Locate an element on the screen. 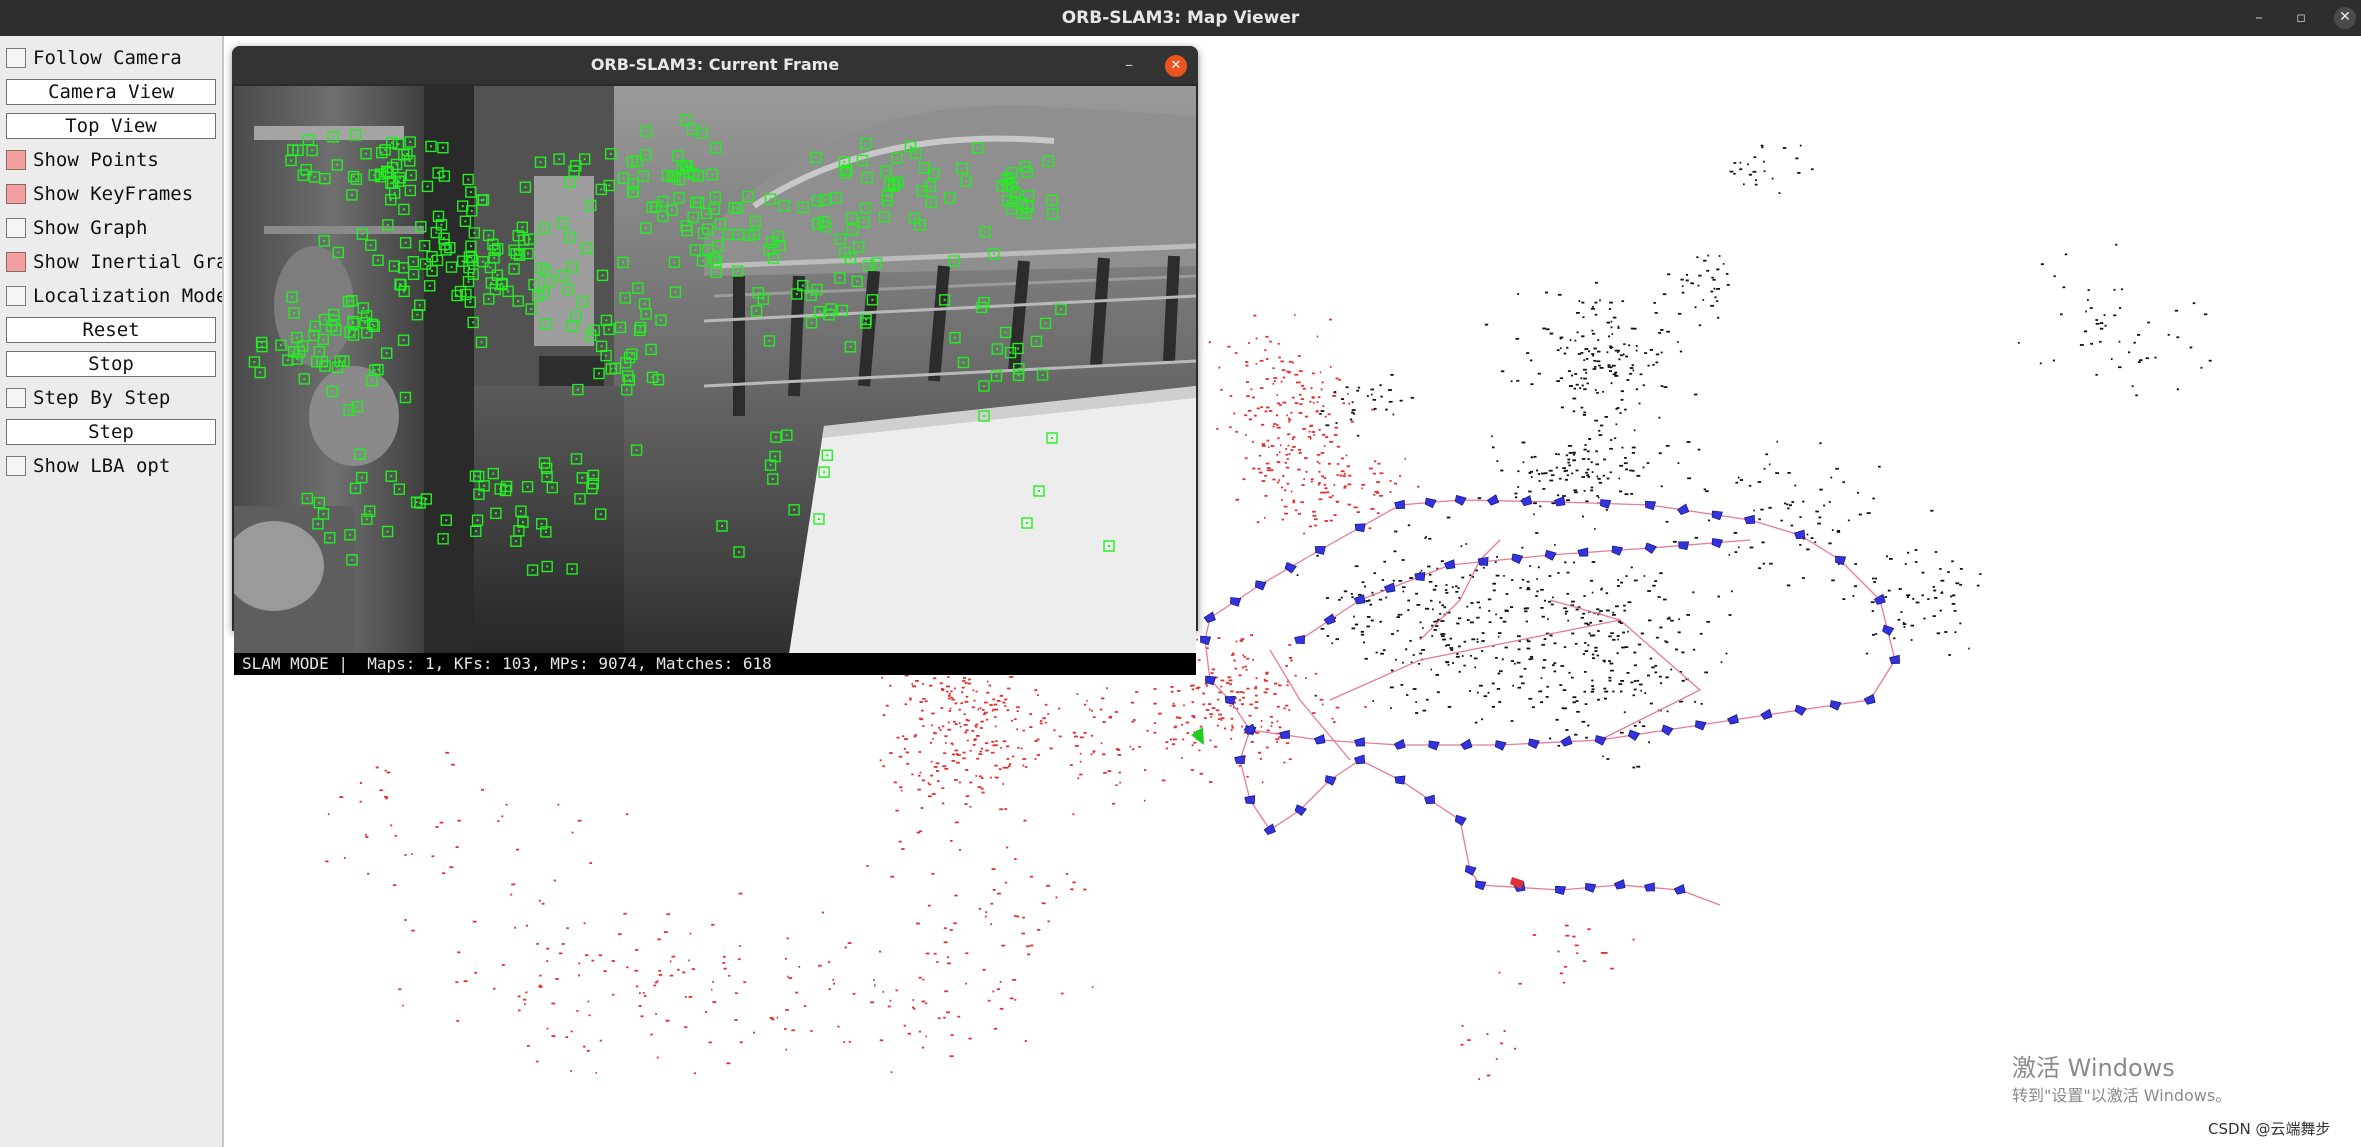 The image size is (2361, 1147). show-points-label: Show Points is located at coordinates (96, 160).